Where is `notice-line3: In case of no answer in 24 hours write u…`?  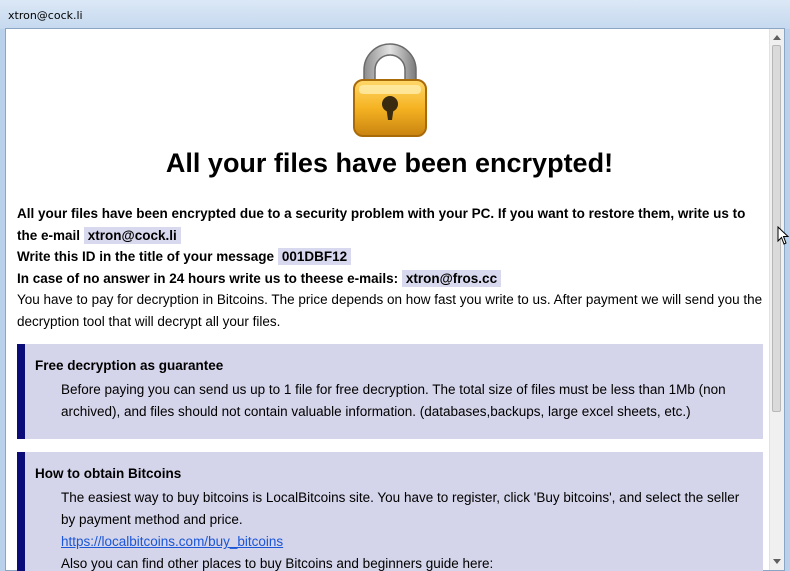
notice-line3: In case of no answer in 24 hours write u… is located at coordinates (208, 278).